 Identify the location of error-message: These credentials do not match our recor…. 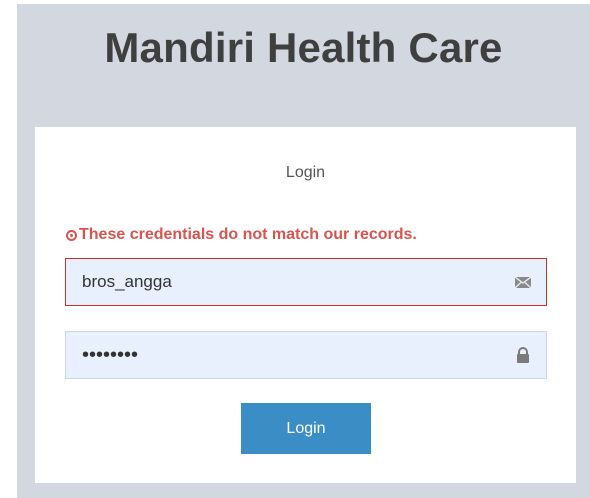
(241, 235).